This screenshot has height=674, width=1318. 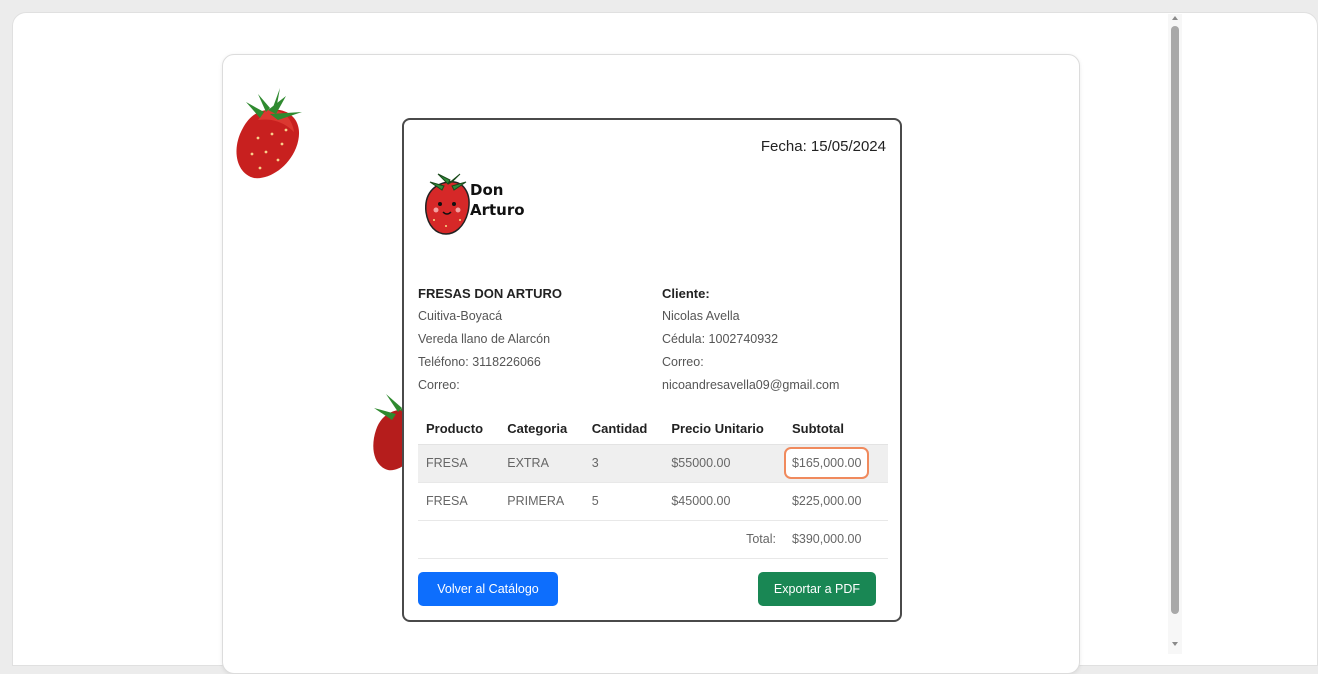 I want to click on table-cell: EXTRA, so click(x=541, y=463).